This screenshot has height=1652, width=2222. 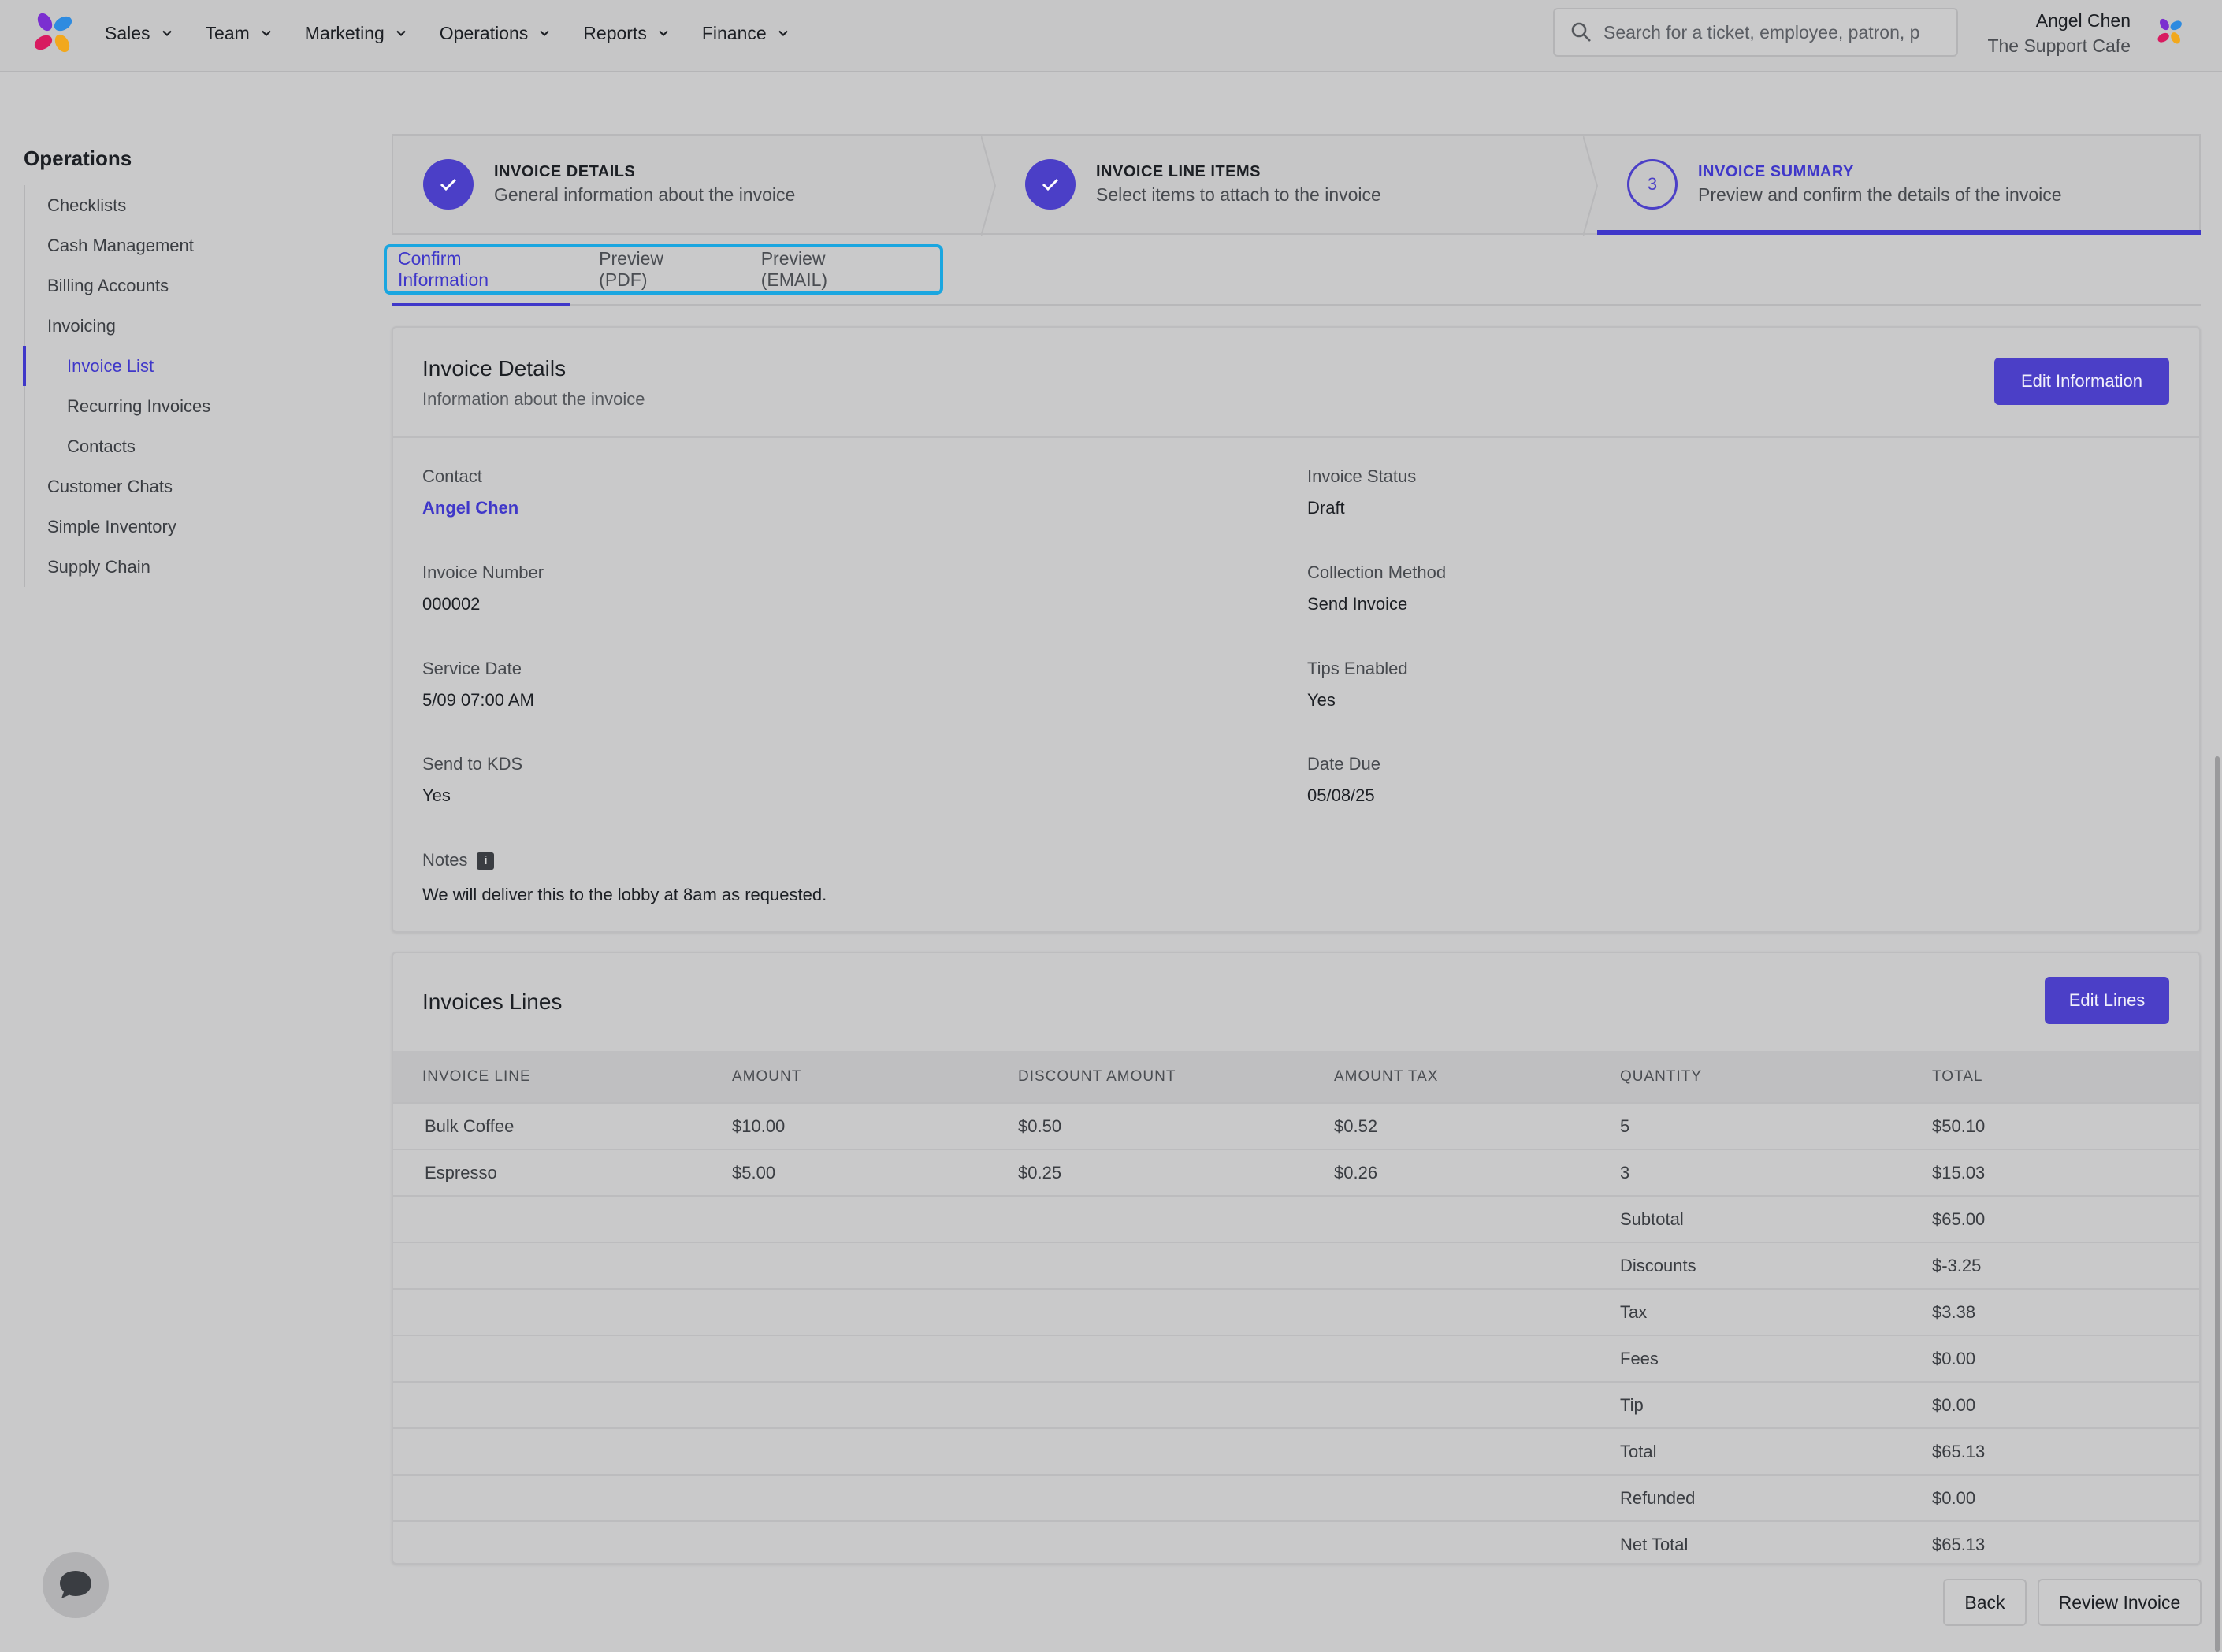 What do you see at coordinates (1776, 1125) in the screenshot?
I see `quantity-cell: 5` at bounding box center [1776, 1125].